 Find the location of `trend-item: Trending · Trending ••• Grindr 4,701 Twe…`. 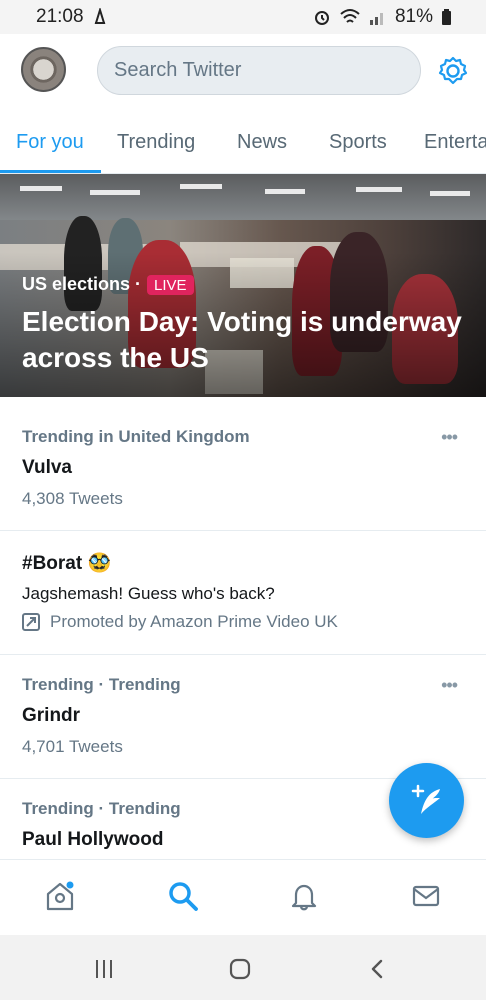

trend-item: Trending · Trending ••• Grindr 4,701 Twe… is located at coordinates (243, 717).